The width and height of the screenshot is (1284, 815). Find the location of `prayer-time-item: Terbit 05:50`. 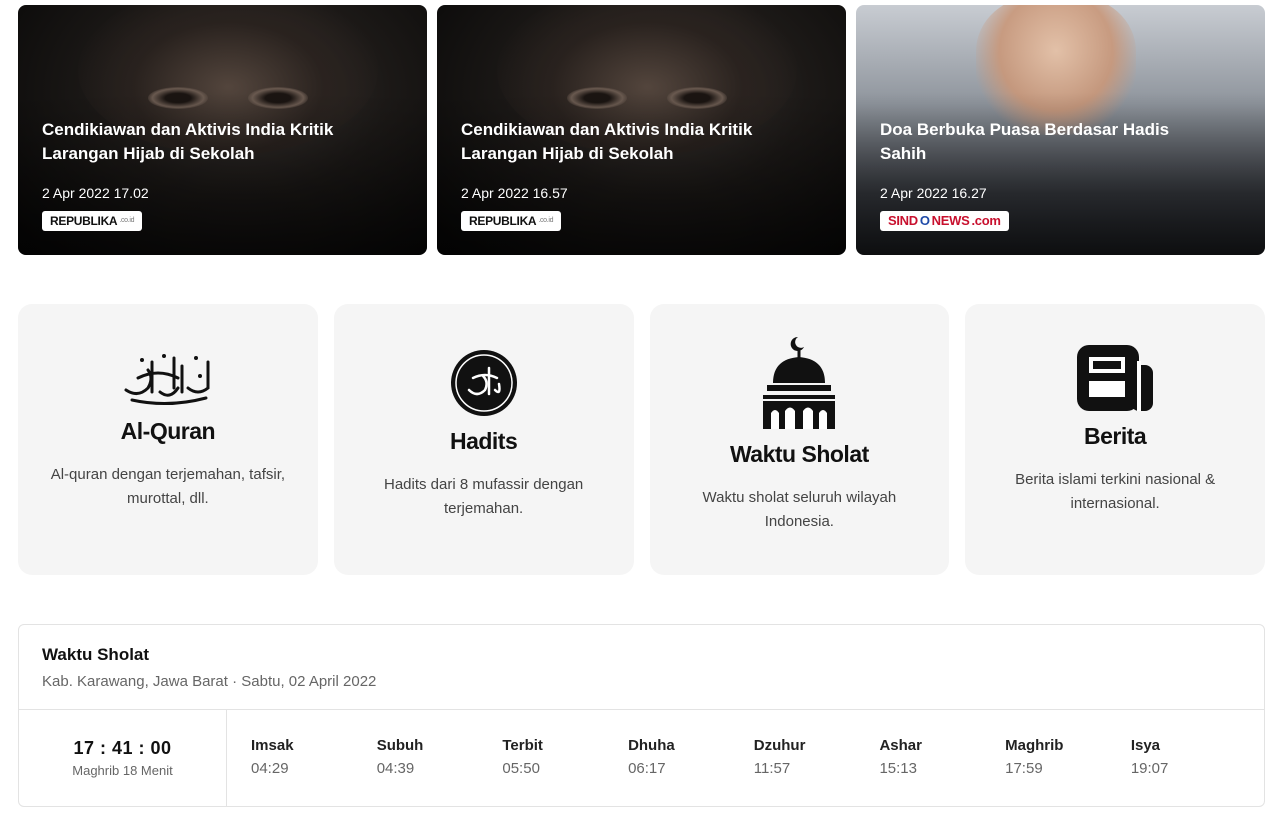

prayer-time-item: Terbit 05:50 is located at coordinates (565, 771).